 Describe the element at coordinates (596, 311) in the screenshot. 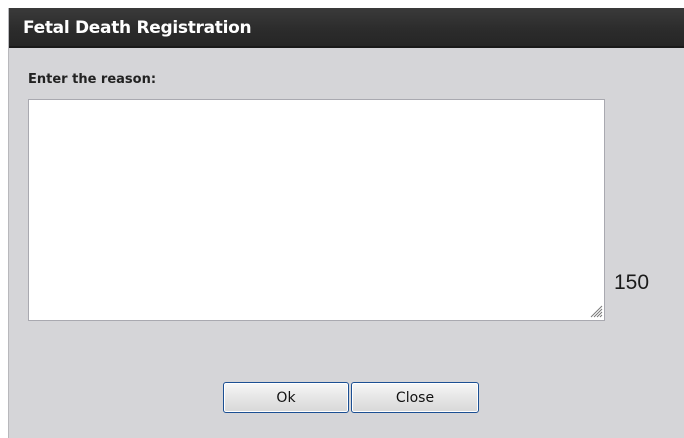

I see `resize-grip-icon` at that location.